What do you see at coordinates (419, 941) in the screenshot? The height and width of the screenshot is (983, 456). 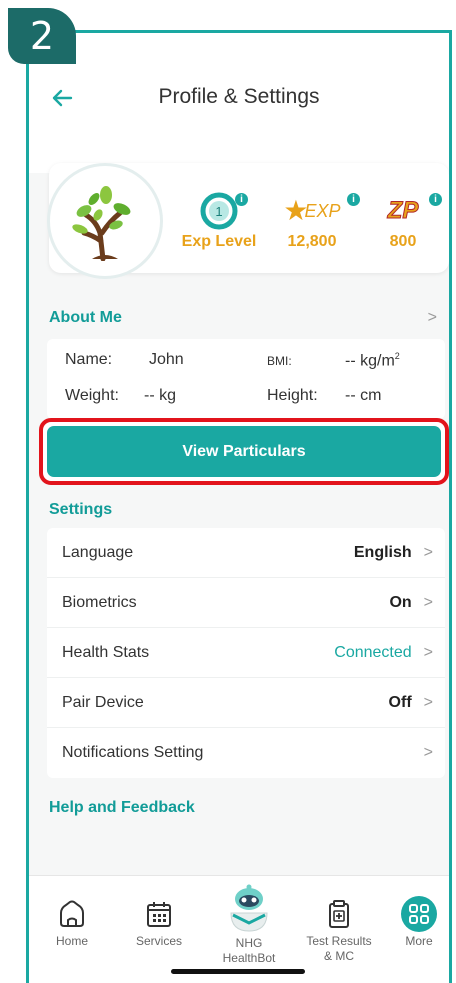 I see `tab-label: More` at bounding box center [419, 941].